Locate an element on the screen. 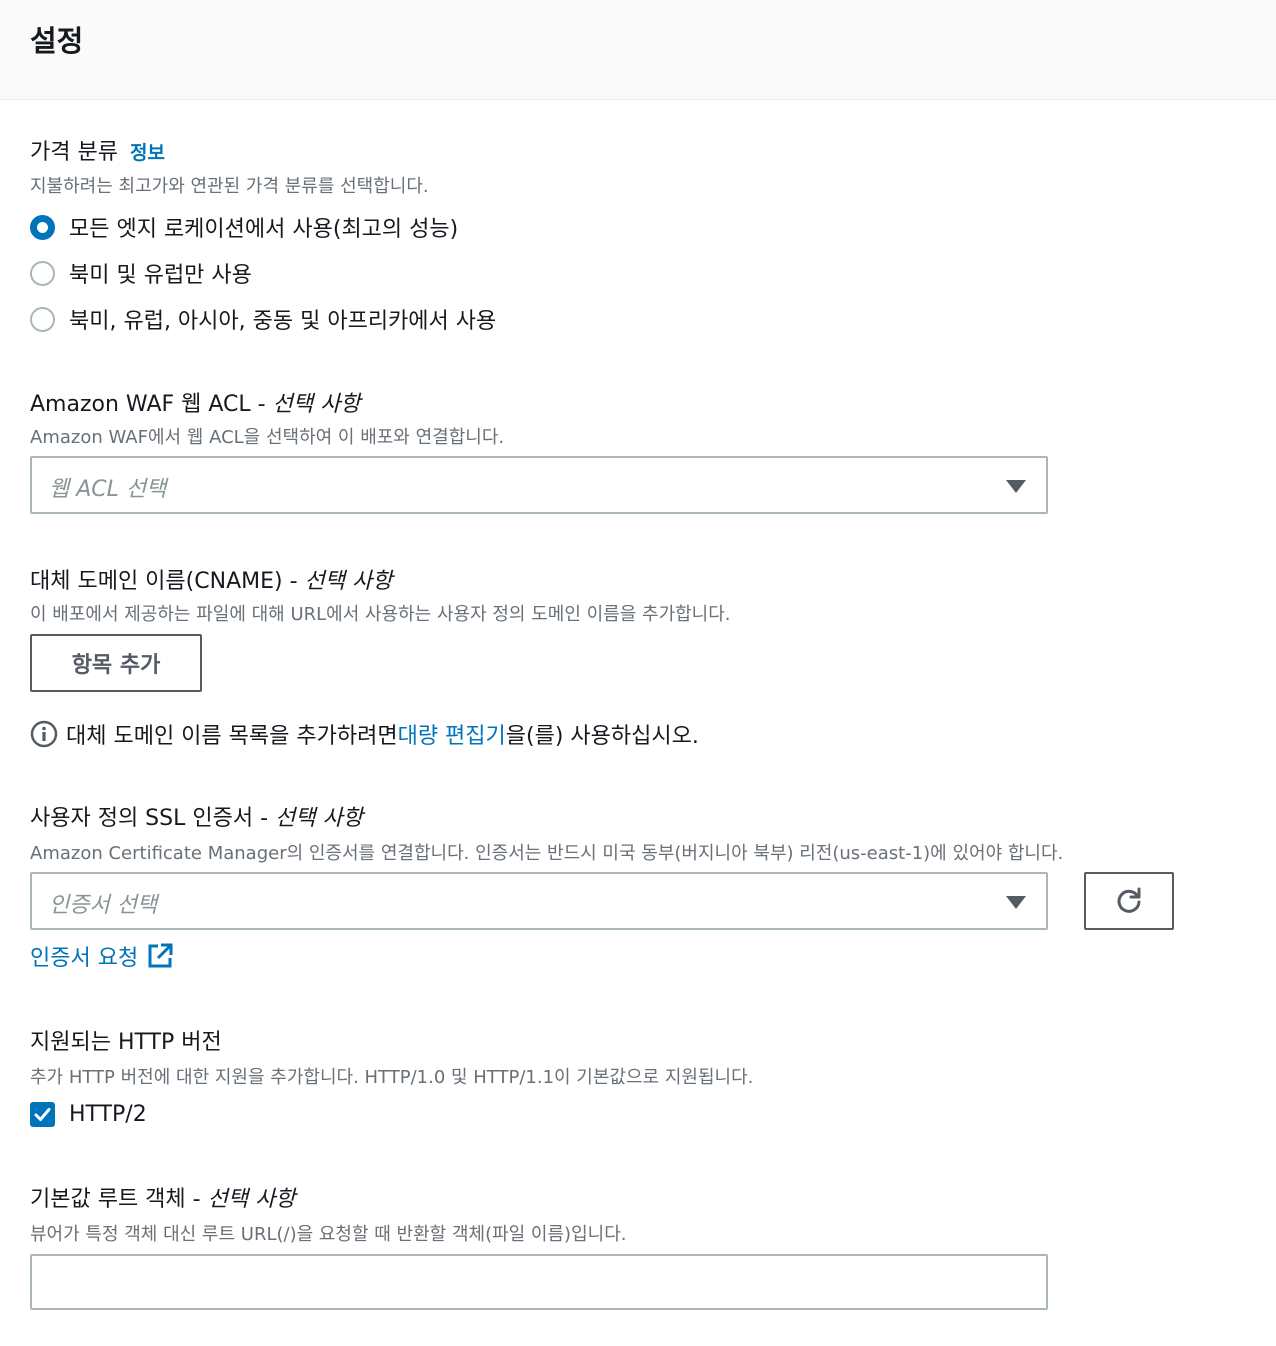 The image size is (1276, 1346). ssl-label: 사용자 정의 SSL 인증서 - 선택 사항 is located at coordinates (196, 816).